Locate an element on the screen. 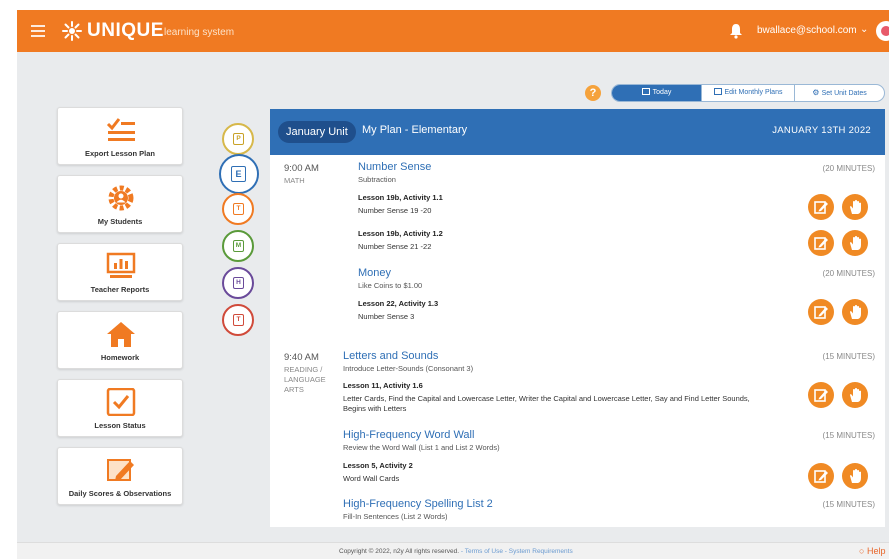 The image size is (889, 559). teacher-reports-tile: Teacher Reports is located at coordinates (120, 272).